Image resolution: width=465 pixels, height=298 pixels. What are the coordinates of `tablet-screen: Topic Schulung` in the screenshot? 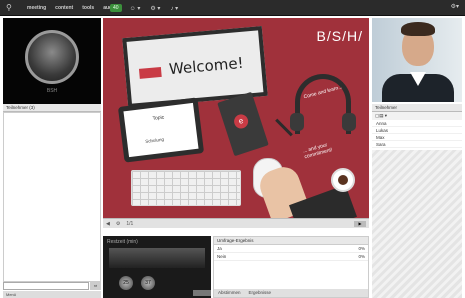 It's located at (161, 130).